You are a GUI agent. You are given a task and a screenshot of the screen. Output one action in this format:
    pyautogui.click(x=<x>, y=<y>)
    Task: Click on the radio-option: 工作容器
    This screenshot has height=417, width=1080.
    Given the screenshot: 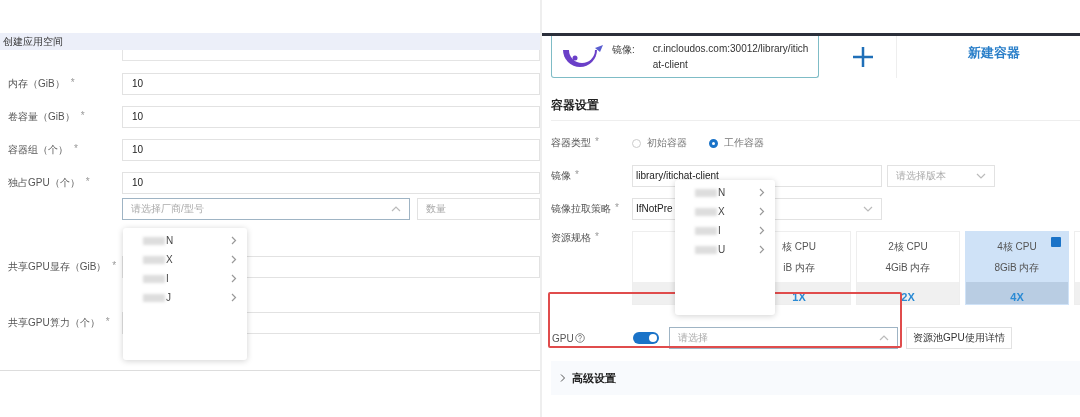 What is the action you would take?
    pyautogui.click(x=736, y=143)
    